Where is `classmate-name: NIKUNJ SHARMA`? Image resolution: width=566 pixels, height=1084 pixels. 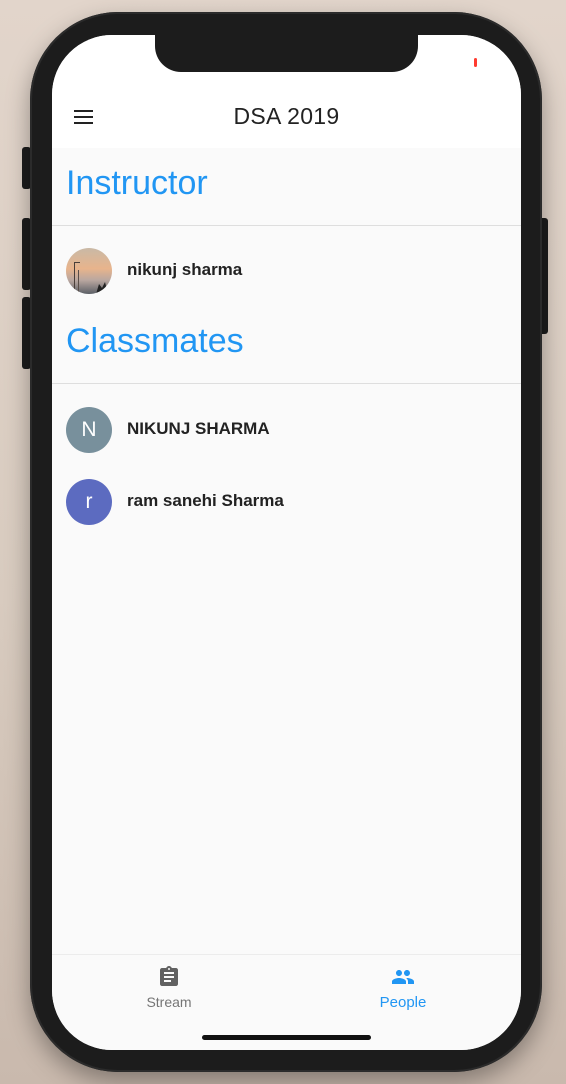 classmate-name: NIKUNJ SHARMA is located at coordinates (198, 428).